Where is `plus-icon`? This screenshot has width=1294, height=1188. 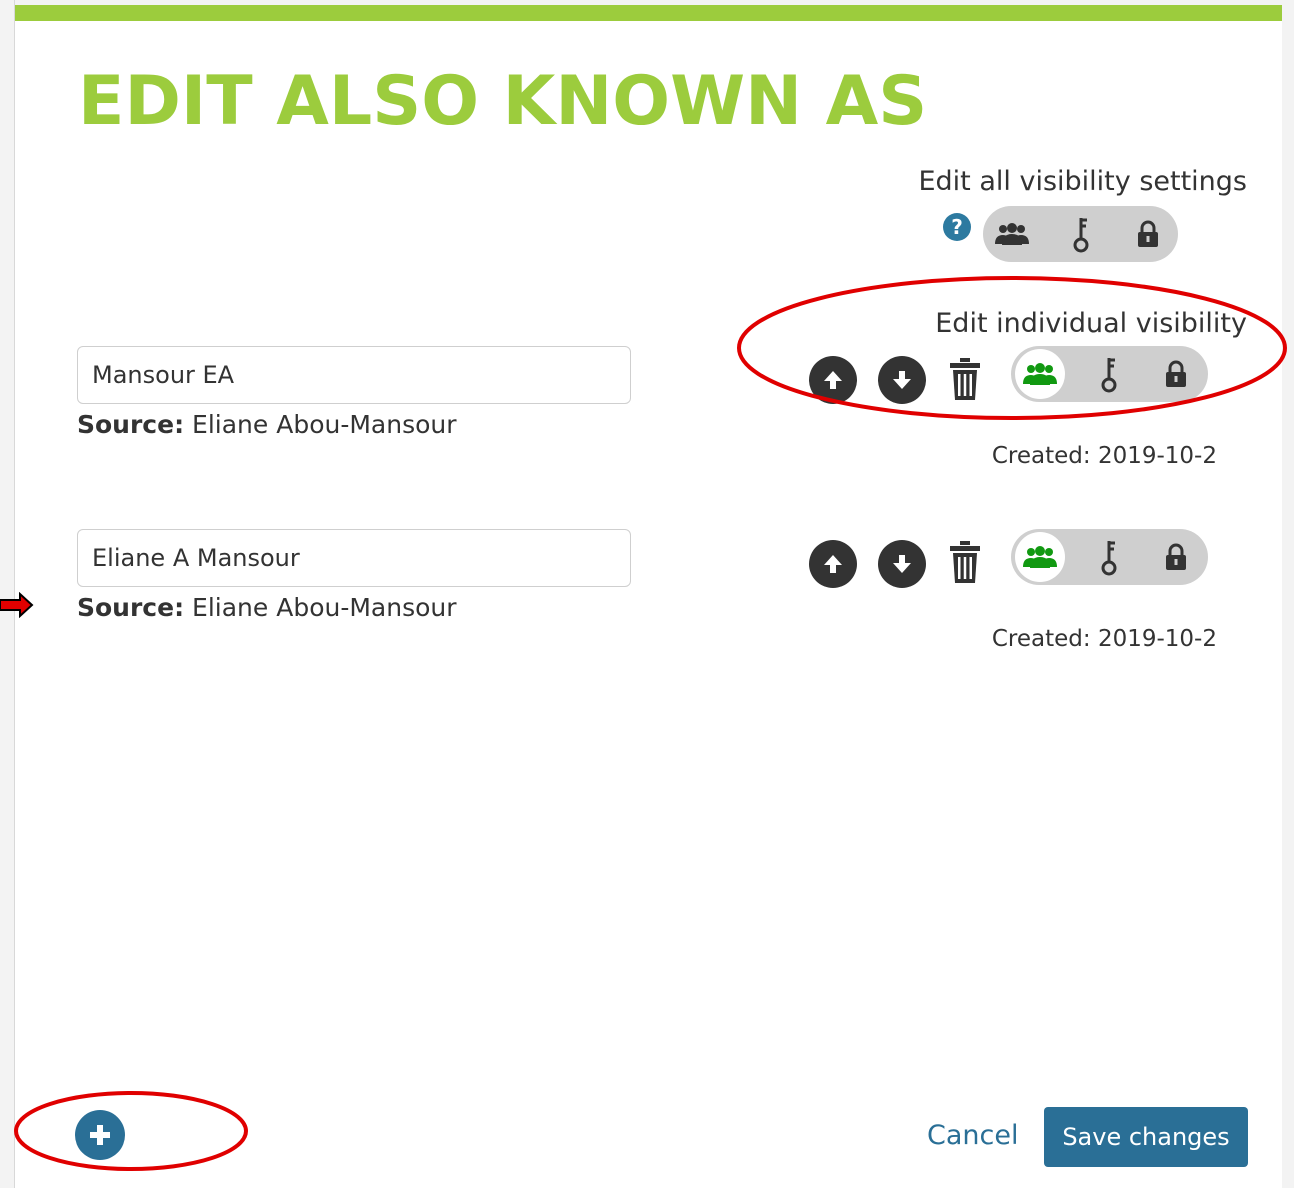 plus-icon is located at coordinates (100, 1135).